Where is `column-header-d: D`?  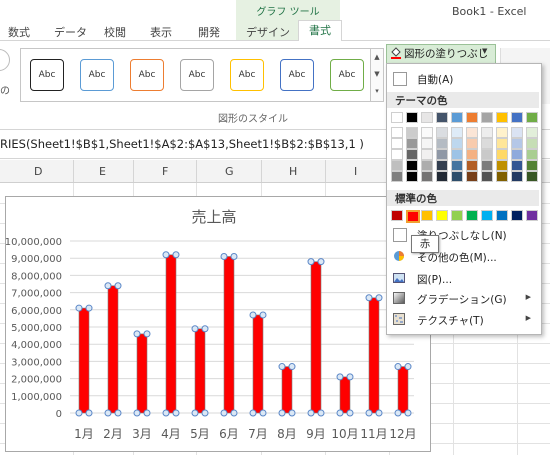
column-header-d: D is located at coordinates (38, 171).